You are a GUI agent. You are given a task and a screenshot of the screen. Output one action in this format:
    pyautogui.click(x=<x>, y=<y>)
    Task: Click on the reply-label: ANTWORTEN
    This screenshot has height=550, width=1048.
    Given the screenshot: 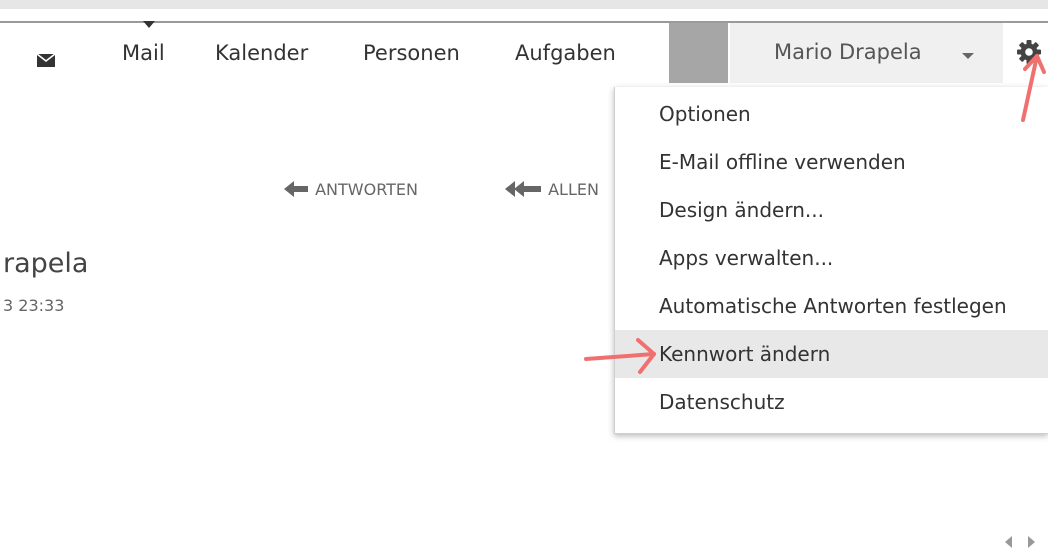 What is the action you would take?
    pyautogui.click(x=366, y=189)
    